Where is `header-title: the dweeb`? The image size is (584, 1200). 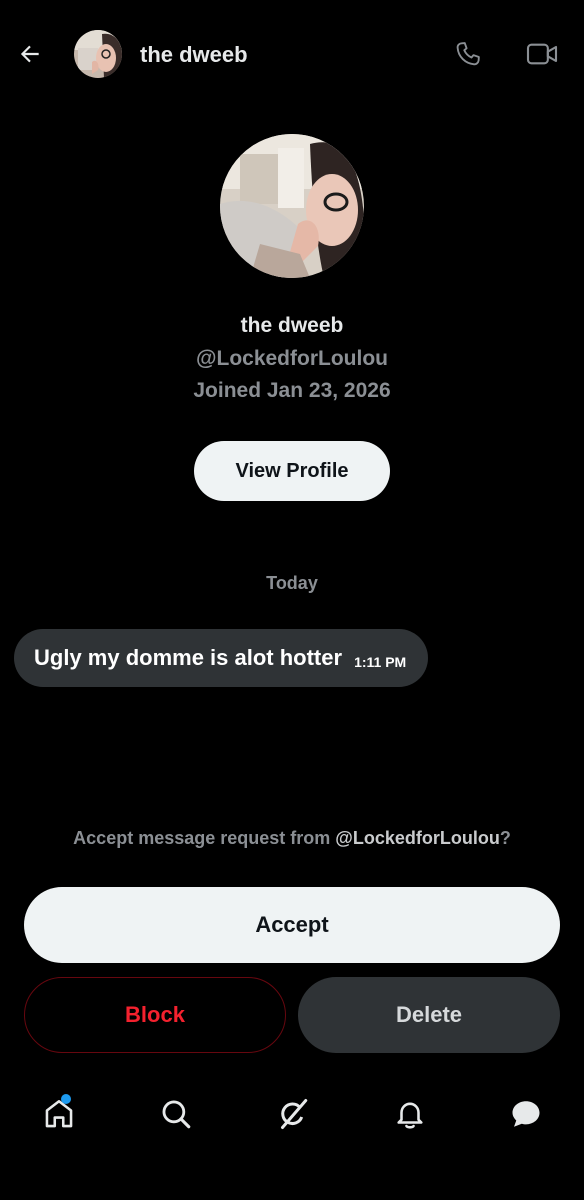 header-title: the dweeb is located at coordinates (194, 55).